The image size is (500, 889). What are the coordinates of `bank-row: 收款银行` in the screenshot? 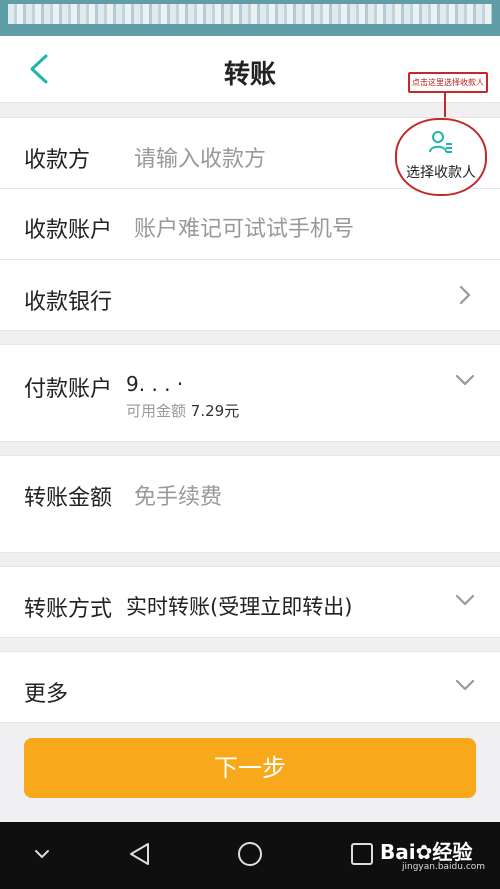 It's located at (250, 295).